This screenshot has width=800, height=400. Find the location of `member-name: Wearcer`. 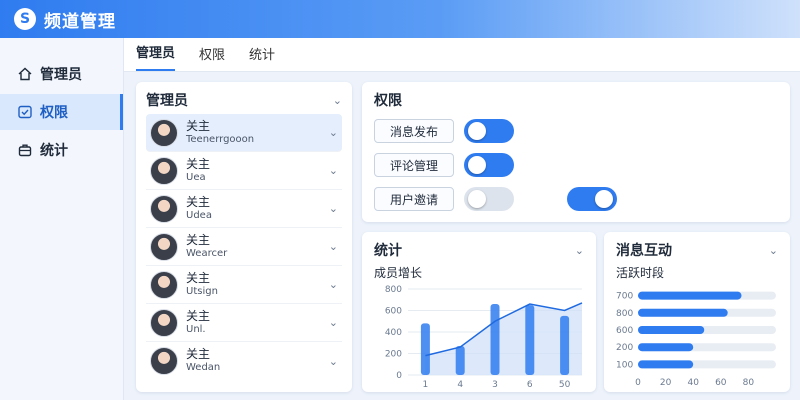

member-name: Wearcer is located at coordinates (207, 253).